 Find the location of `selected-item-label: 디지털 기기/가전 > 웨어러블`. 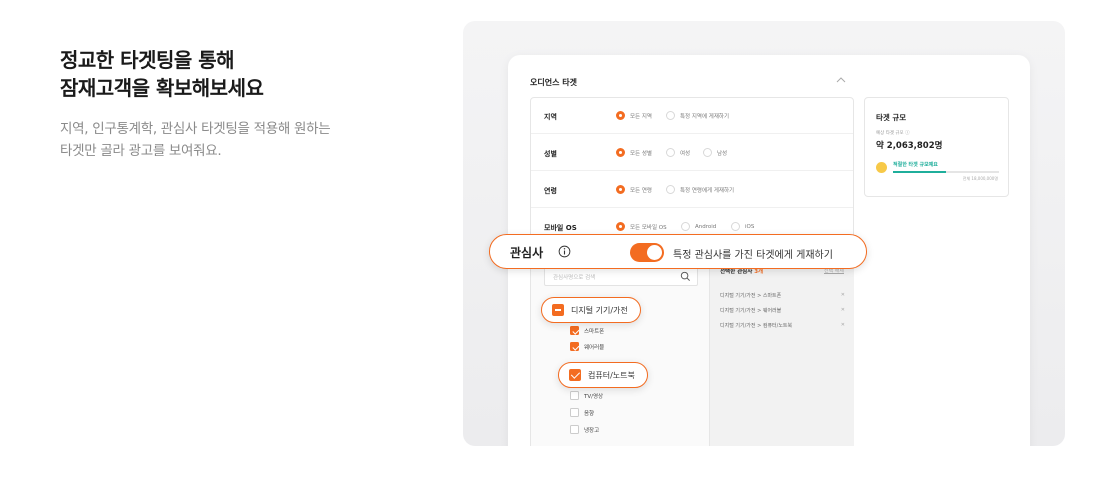

selected-item-label: 디지털 기기/가전 > 웨어러블 is located at coordinates (751, 311).